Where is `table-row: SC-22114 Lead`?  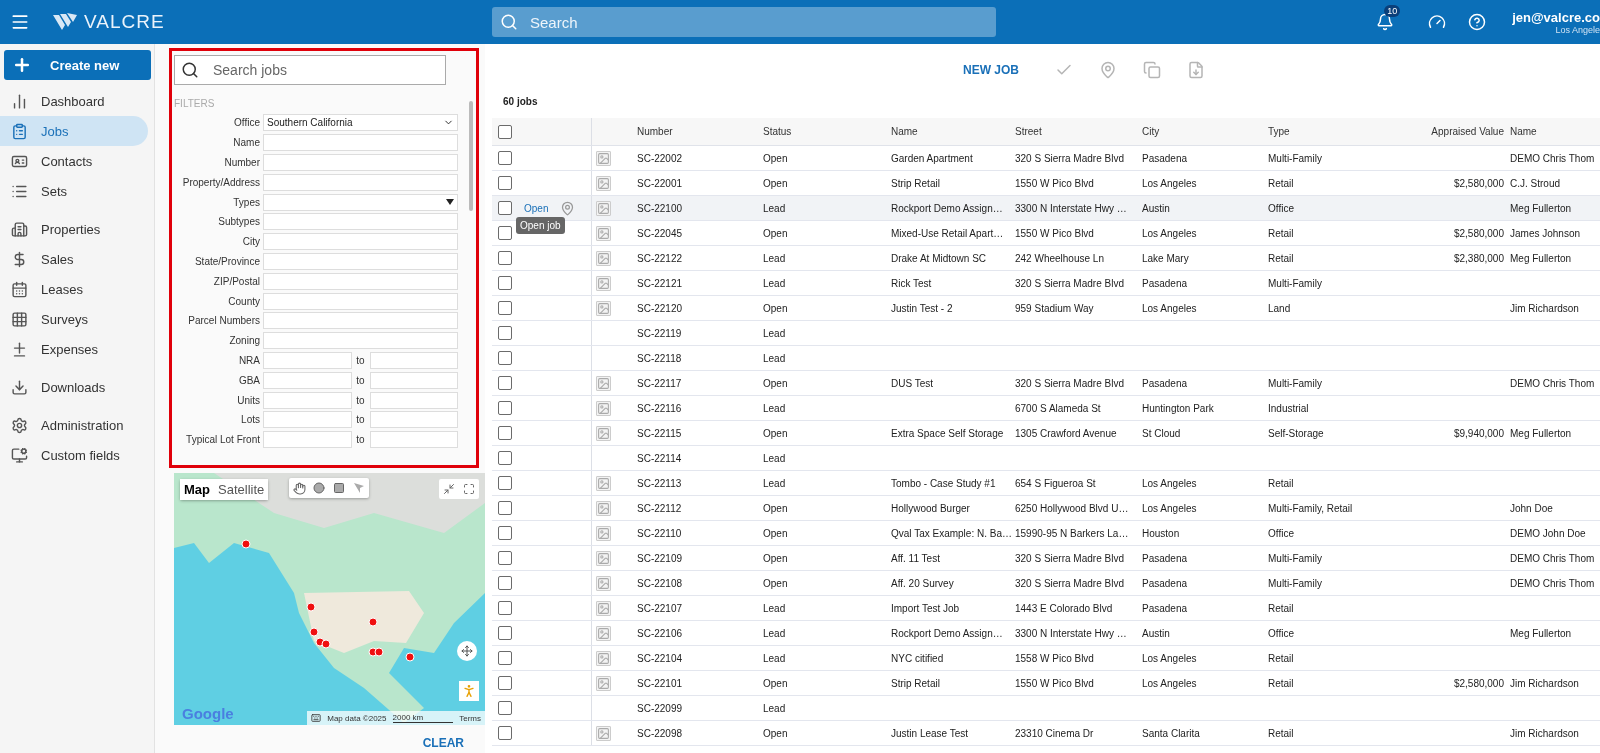
table-row: SC-22114 Lead is located at coordinates (1046, 458).